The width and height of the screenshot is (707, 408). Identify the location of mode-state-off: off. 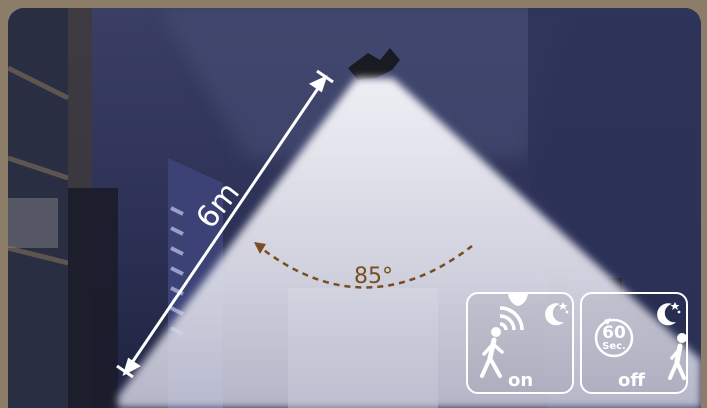
(631, 380).